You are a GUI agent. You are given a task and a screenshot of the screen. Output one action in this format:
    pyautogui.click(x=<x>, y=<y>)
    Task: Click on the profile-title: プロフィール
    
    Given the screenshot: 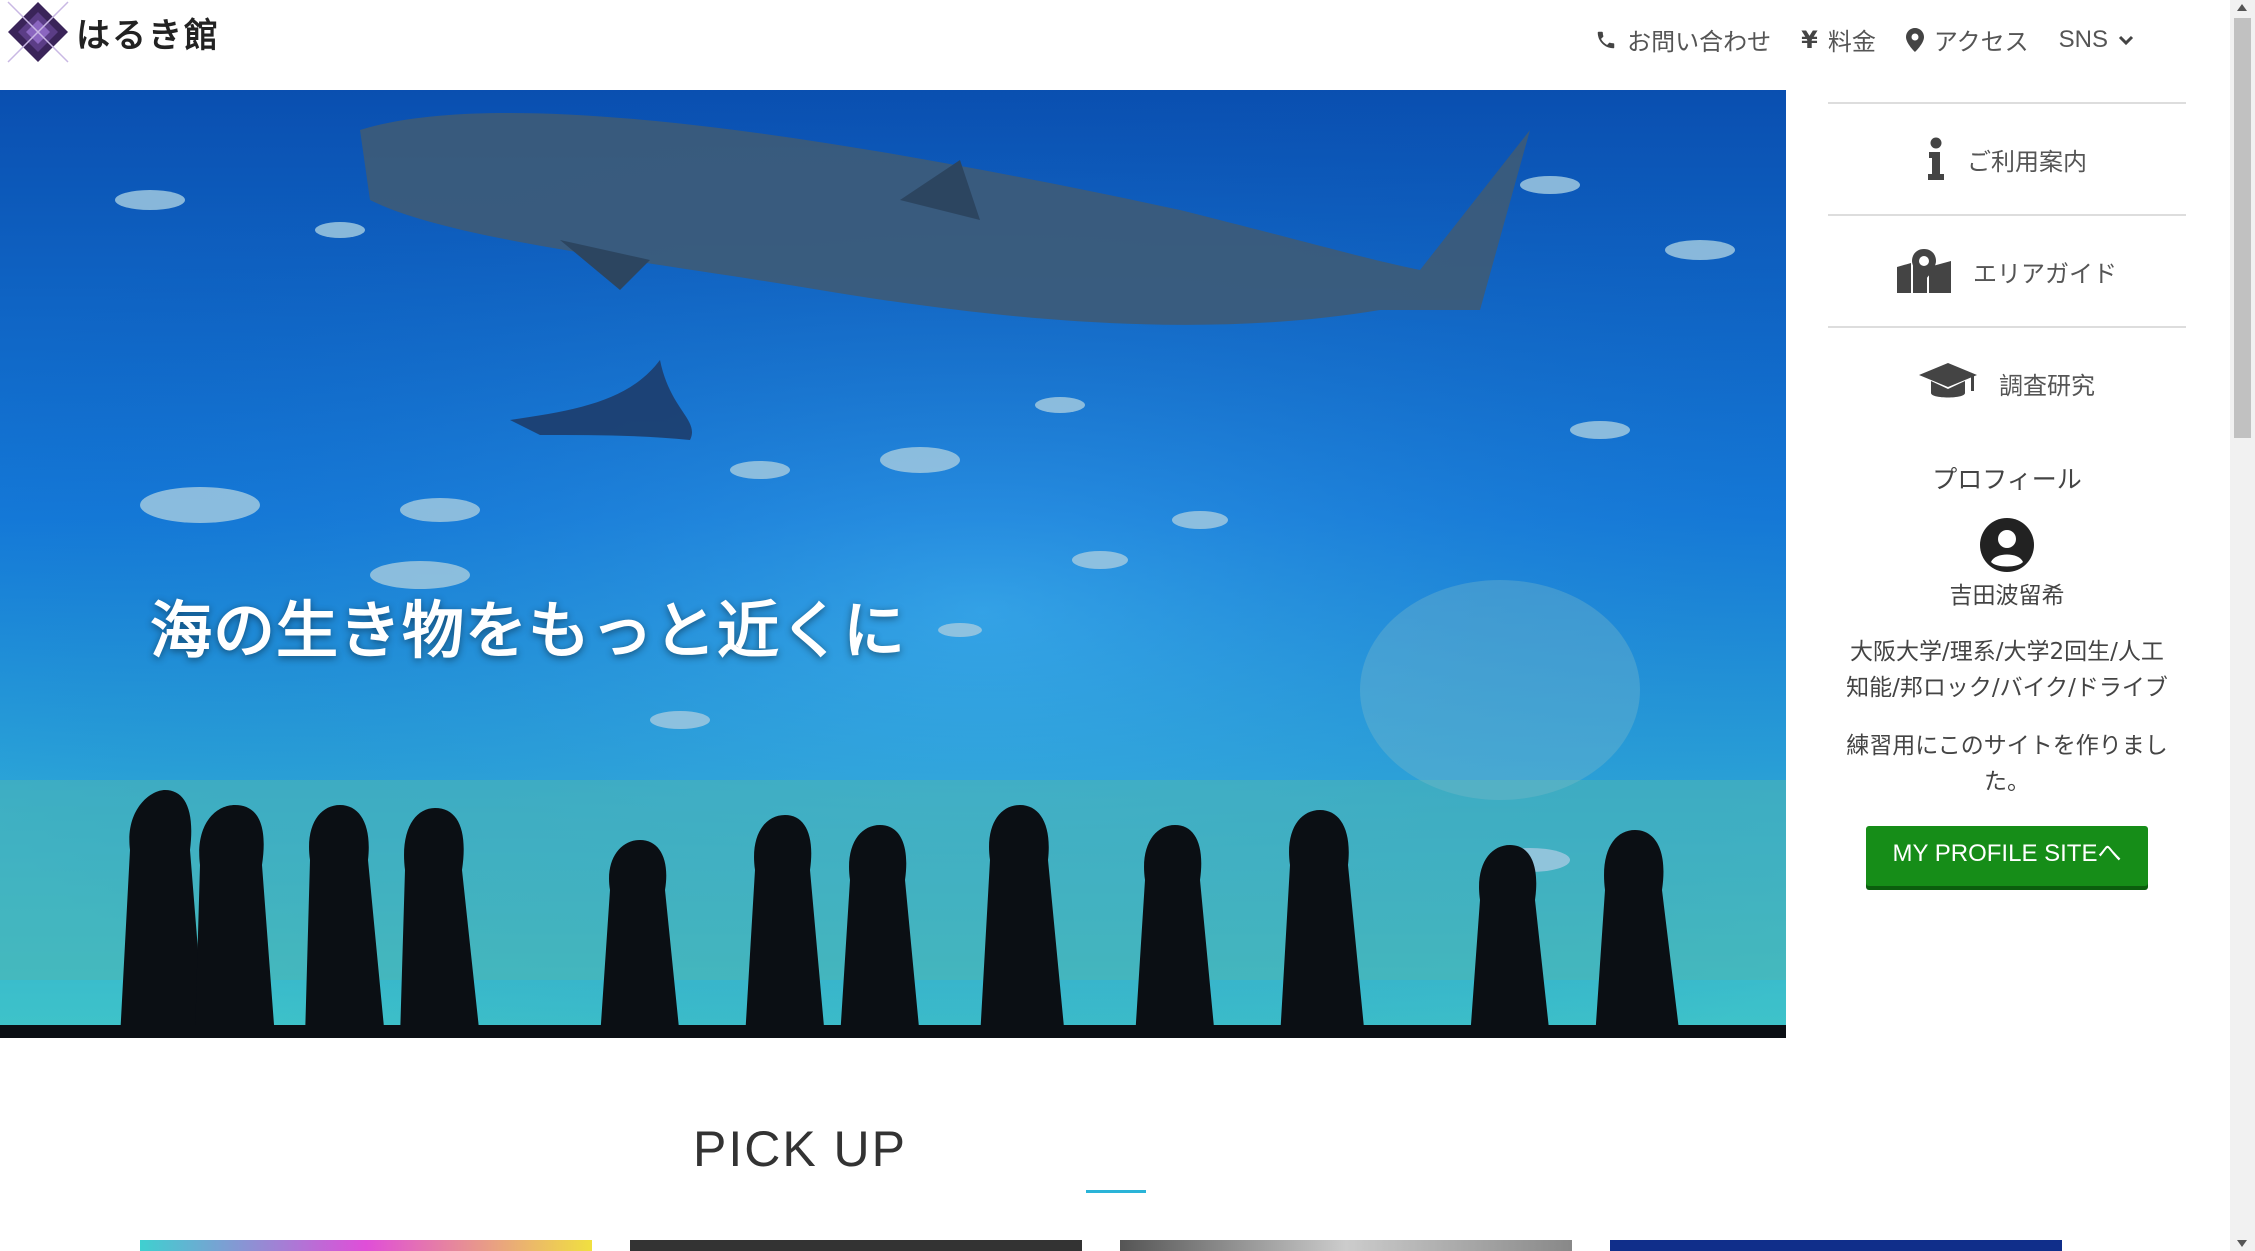 What is the action you would take?
    pyautogui.click(x=2007, y=479)
    